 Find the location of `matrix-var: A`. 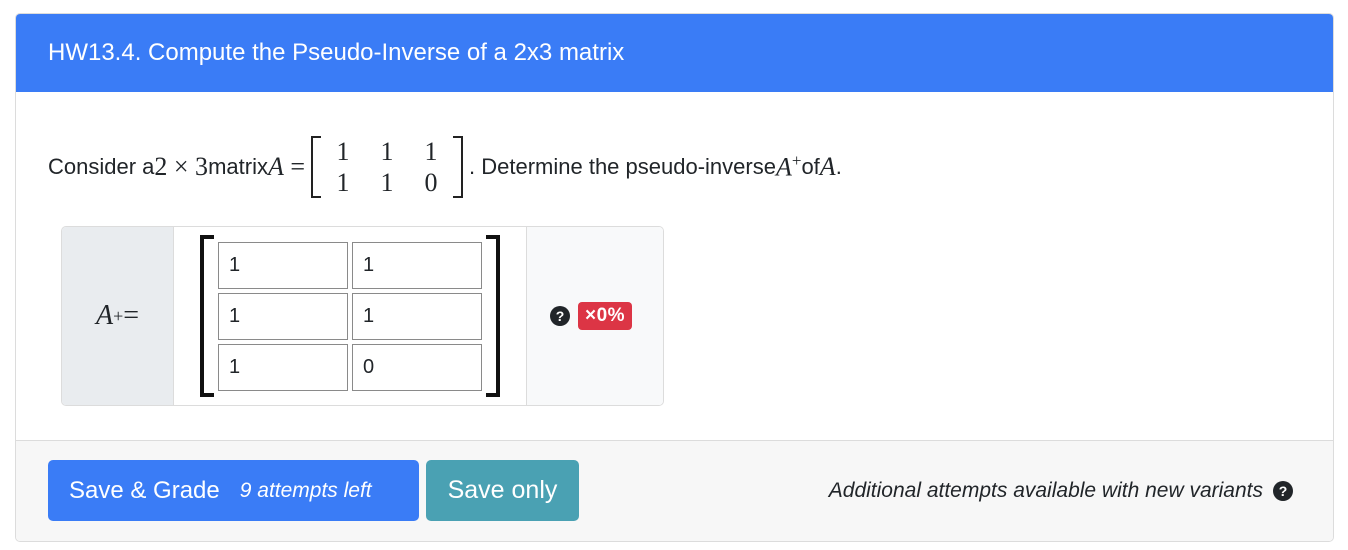

matrix-var: A is located at coordinates (275, 166).